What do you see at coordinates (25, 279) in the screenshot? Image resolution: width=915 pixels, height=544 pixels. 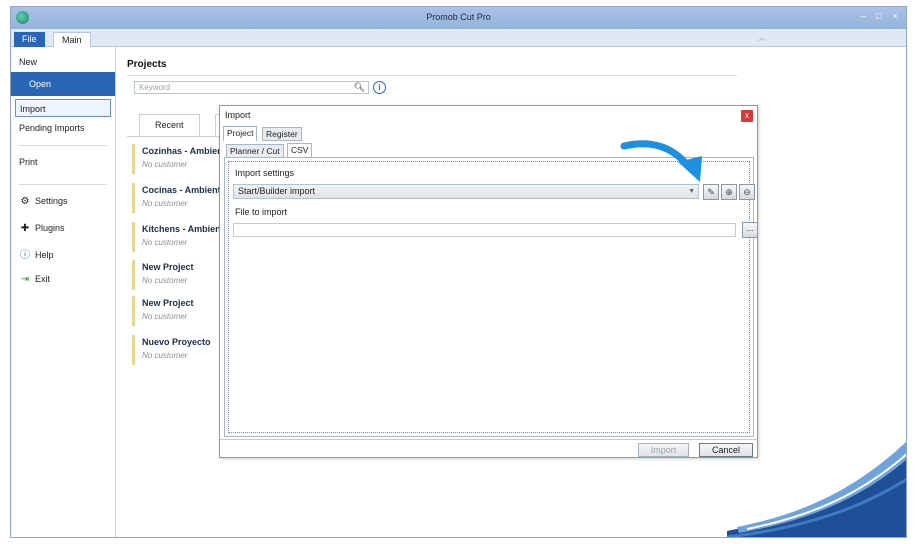 I see `exit-icon: ⇥` at bounding box center [25, 279].